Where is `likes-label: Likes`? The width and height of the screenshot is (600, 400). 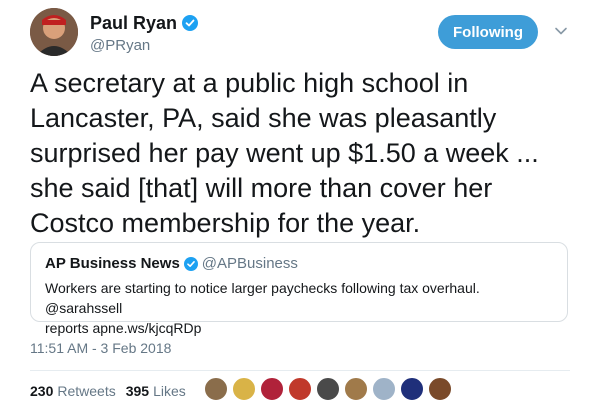 likes-label: Likes is located at coordinates (169, 391).